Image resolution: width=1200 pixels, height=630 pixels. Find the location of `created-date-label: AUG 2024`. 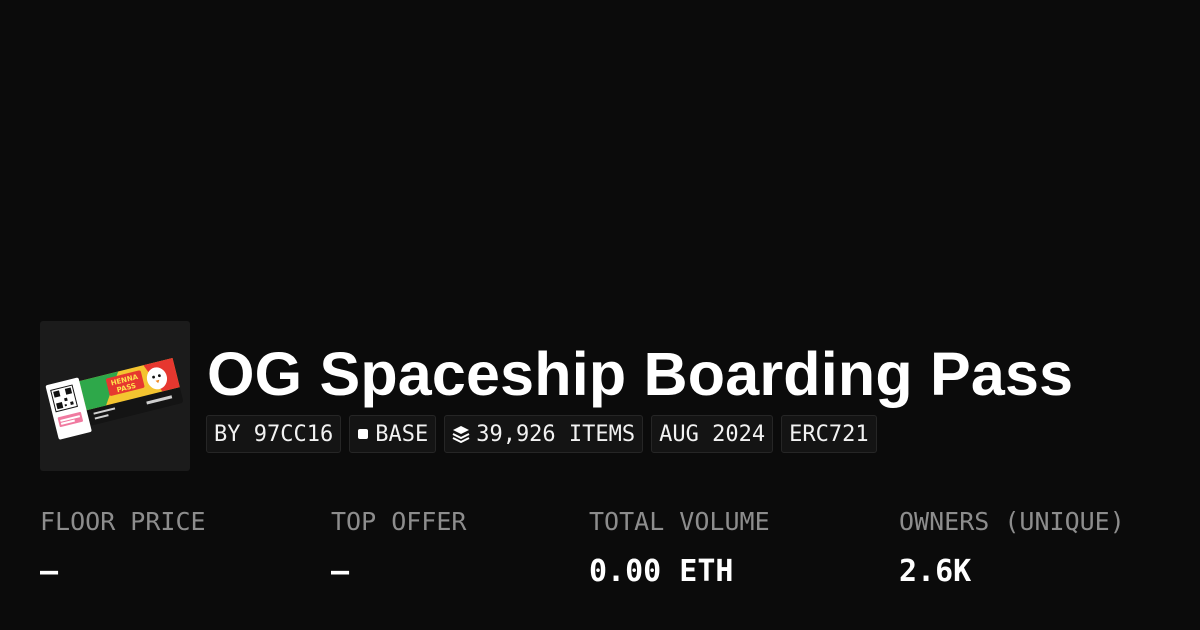

created-date-label: AUG 2024 is located at coordinates (712, 434).